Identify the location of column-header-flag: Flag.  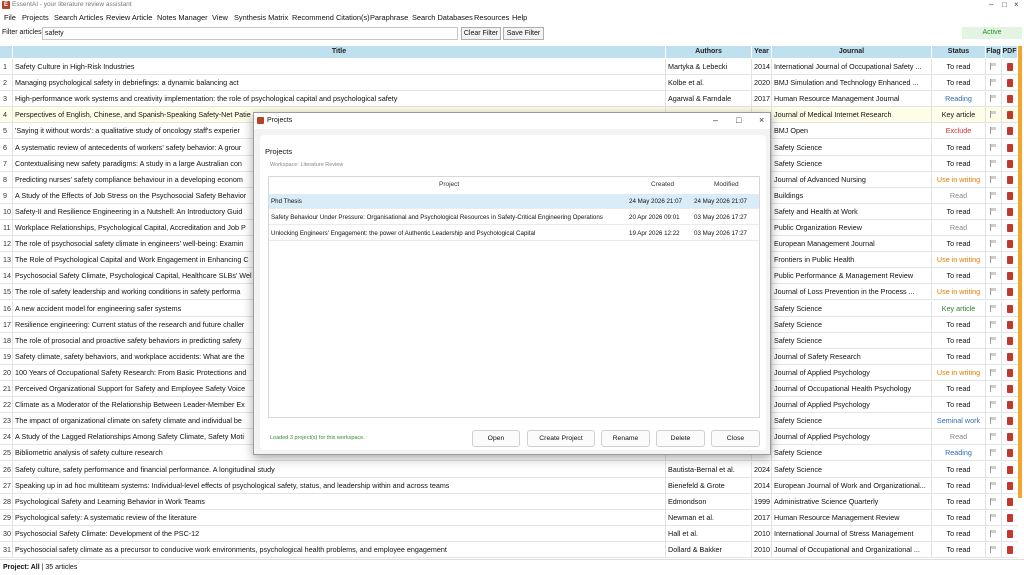
(994, 52).